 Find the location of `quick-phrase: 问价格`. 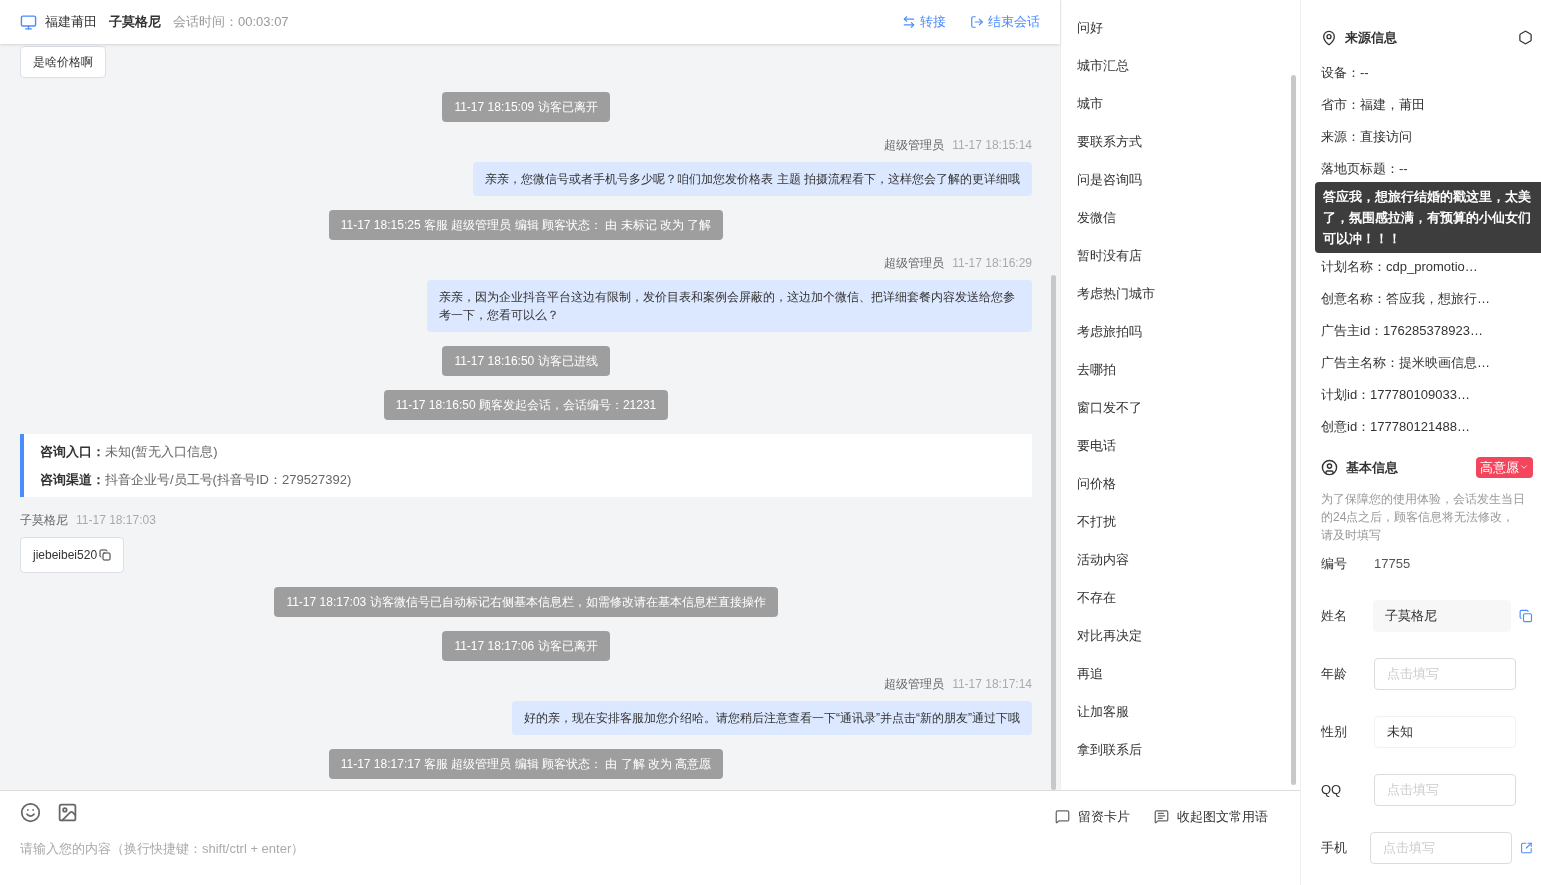

quick-phrase: 问价格 is located at coordinates (1188, 483).